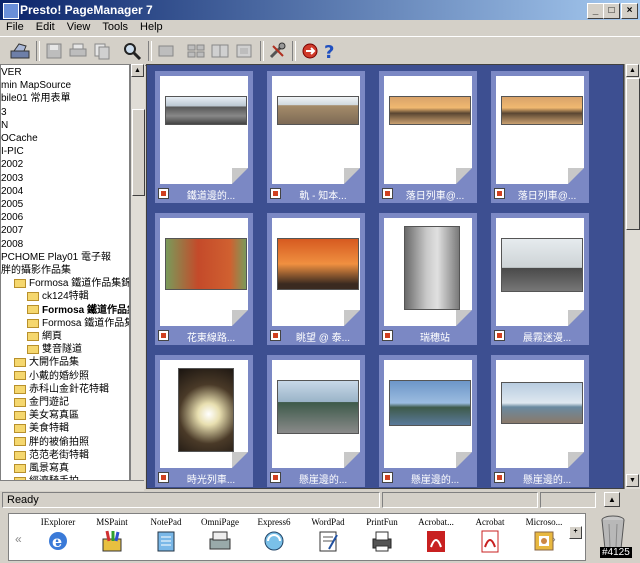  What do you see at coordinates (330, 51) in the screenshot?
I see `help-button: ?` at bounding box center [330, 51].